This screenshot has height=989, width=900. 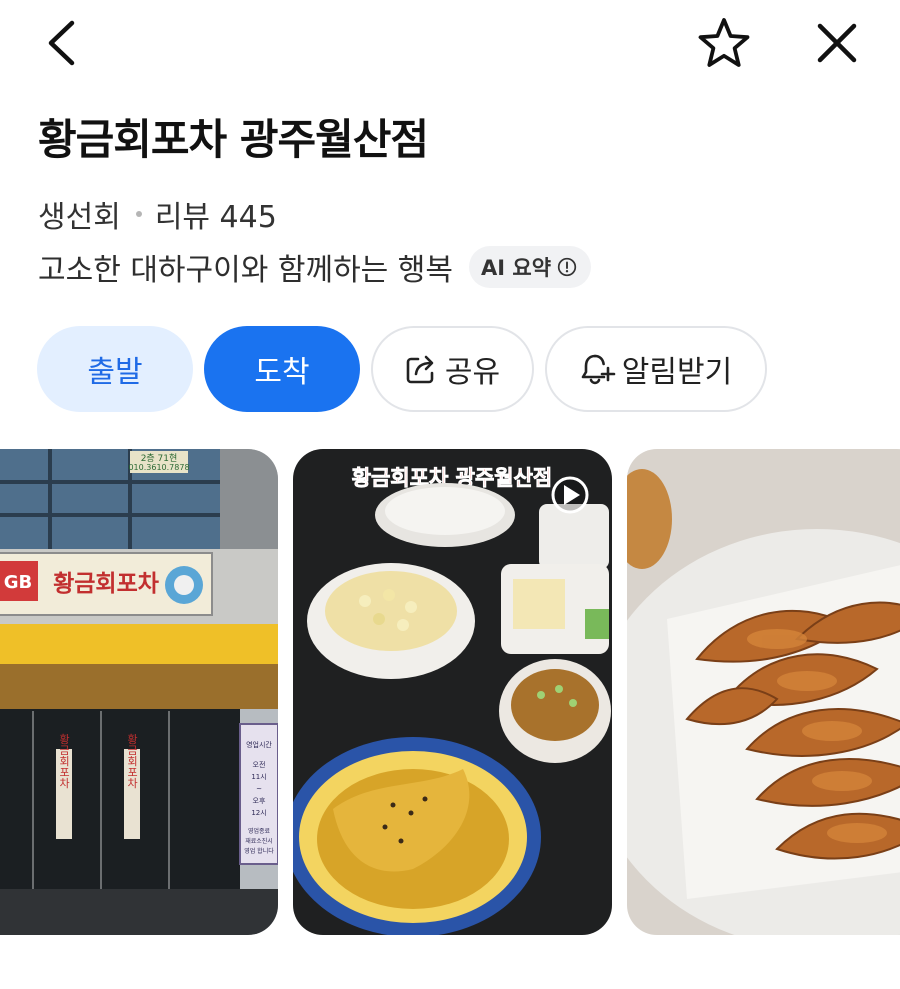 What do you see at coordinates (115, 372) in the screenshot?
I see `depart-label: 출발` at bounding box center [115, 372].